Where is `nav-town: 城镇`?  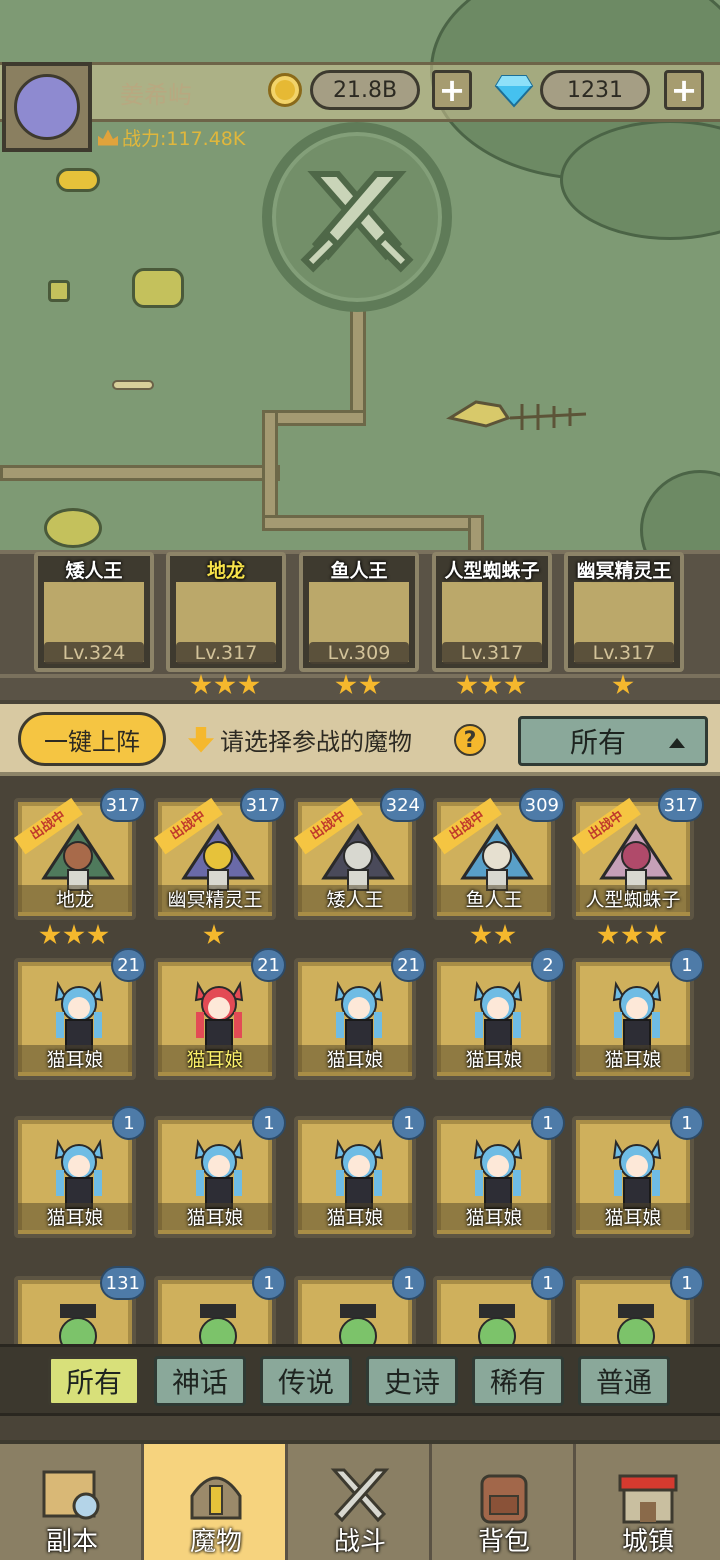 nav-town: 城镇 is located at coordinates (648, 1502).